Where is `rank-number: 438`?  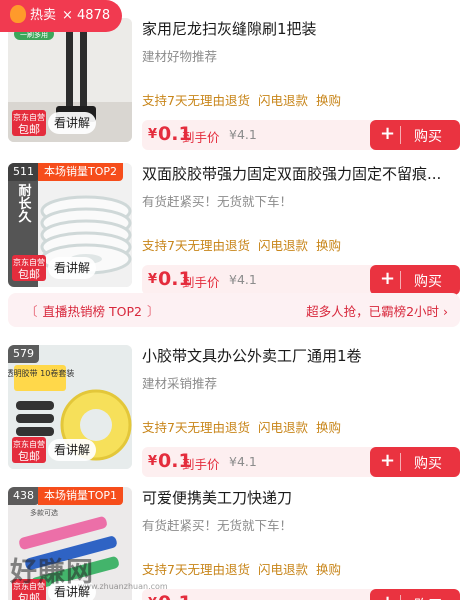 rank-number: 438 is located at coordinates (23, 495).